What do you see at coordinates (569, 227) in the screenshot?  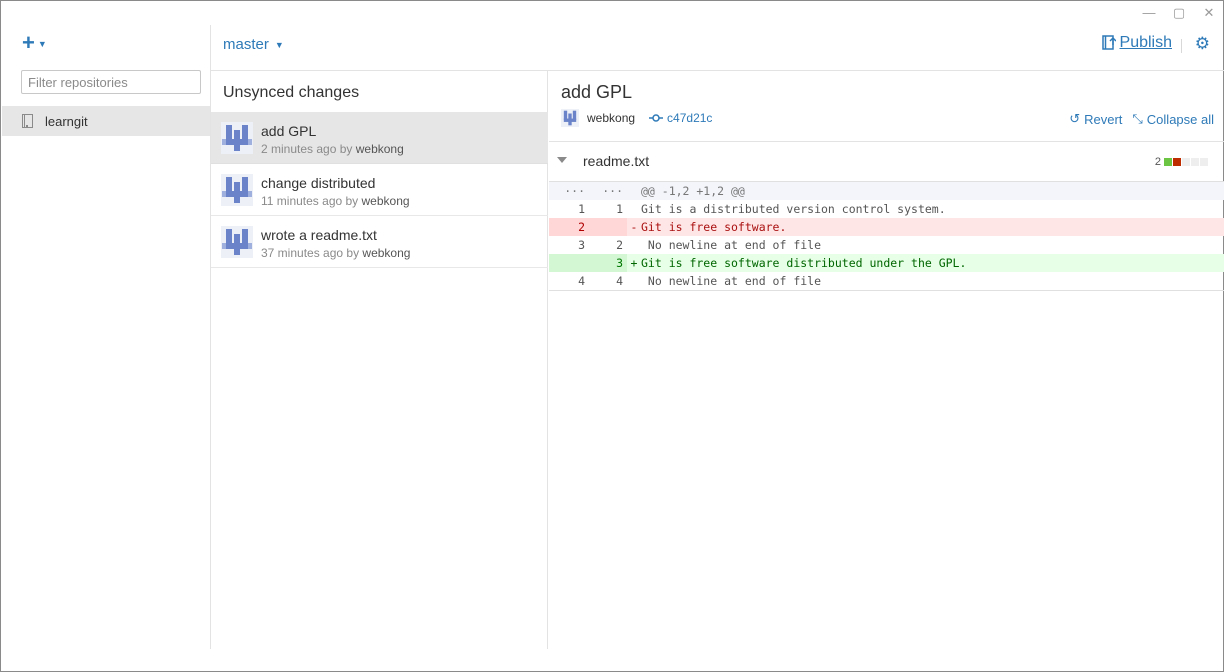 I see `old-line-number: 2` at bounding box center [569, 227].